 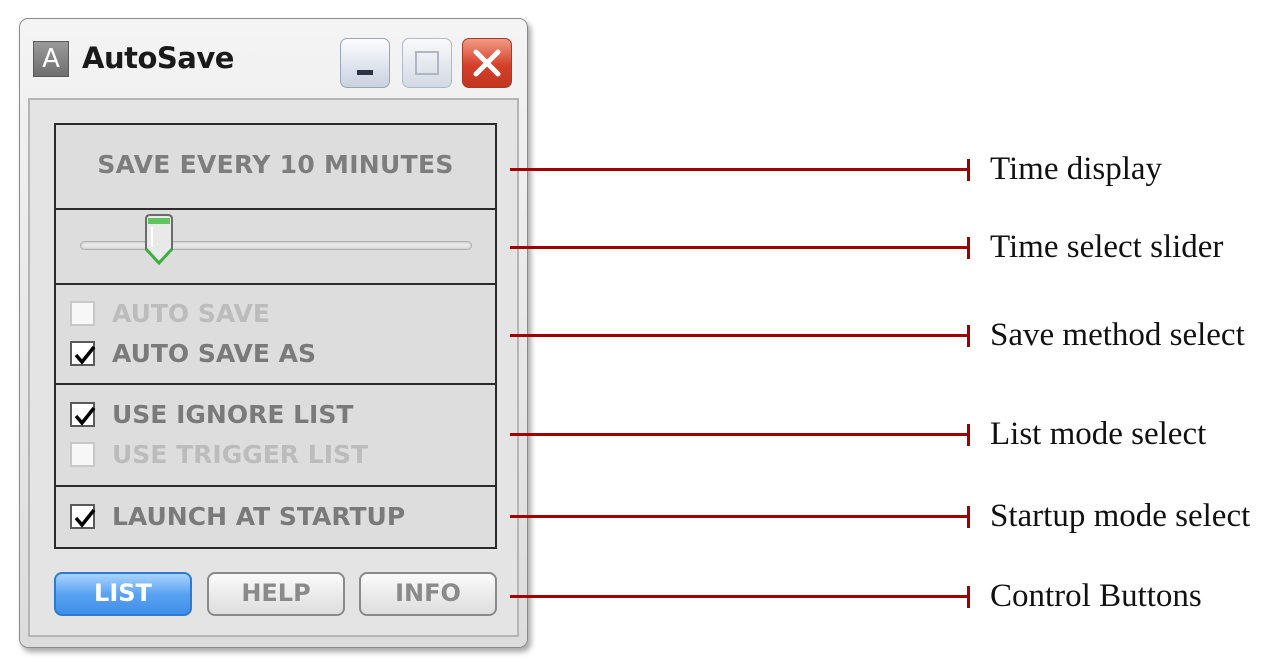 What do you see at coordinates (159, 240) in the screenshot?
I see `time-slider-thumb` at bounding box center [159, 240].